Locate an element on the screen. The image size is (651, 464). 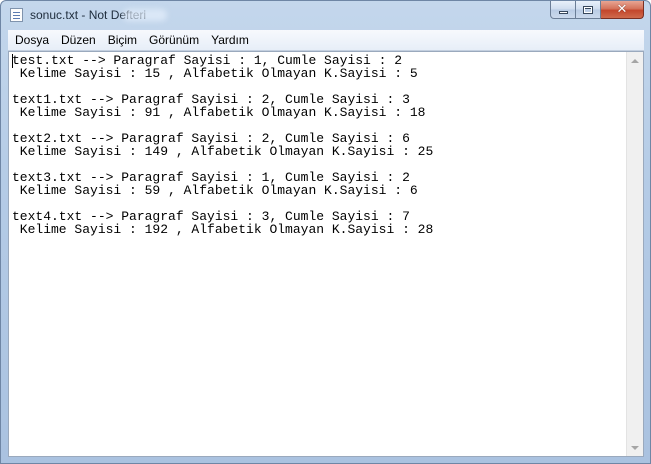
vertical-scrollbar is located at coordinates (634, 254).